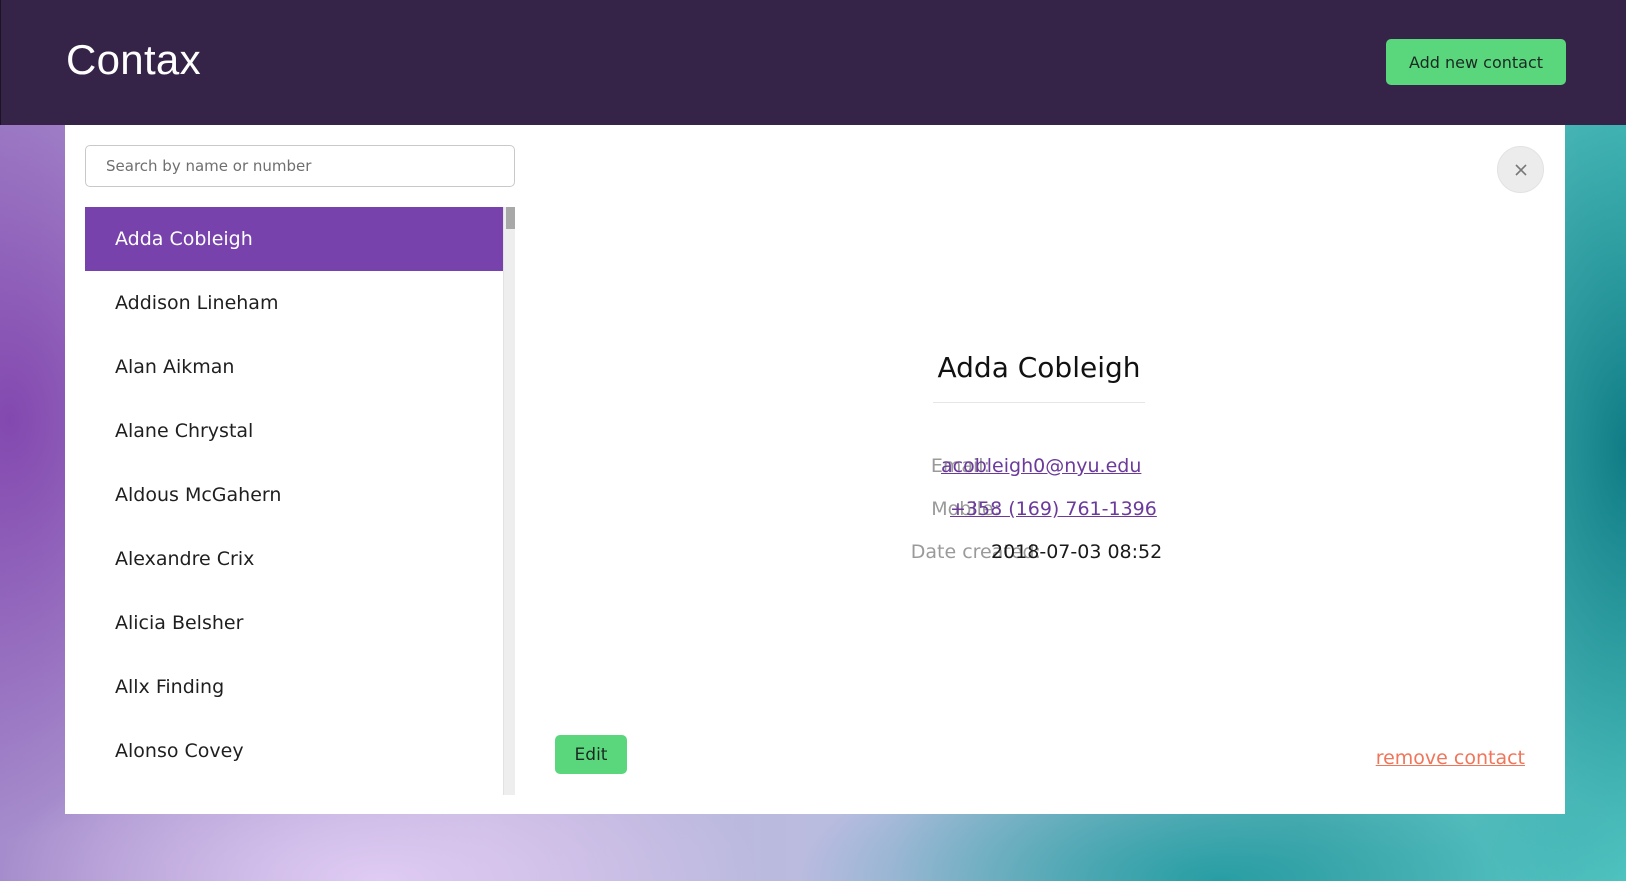 Image resolution: width=1626 pixels, height=881 pixels. What do you see at coordinates (1041, 466) in the screenshot?
I see `email-link: acobleigh0@nyu.edu` at bounding box center [1041, 466].